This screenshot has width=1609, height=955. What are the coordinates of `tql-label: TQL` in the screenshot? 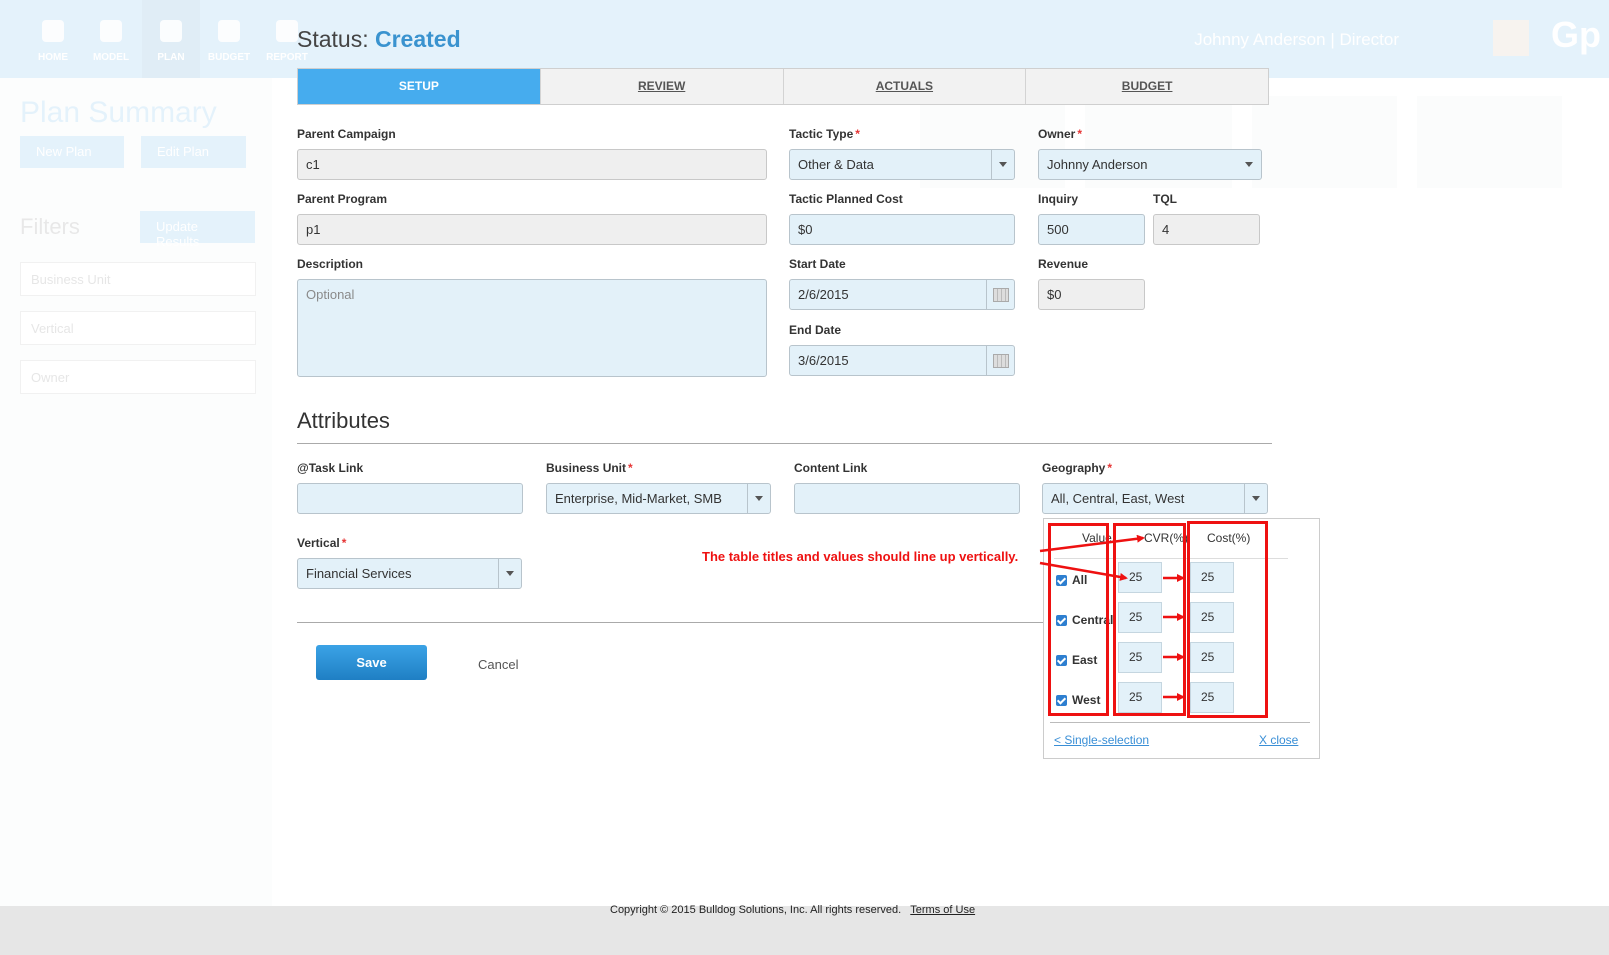 It's located at (1165, 199).